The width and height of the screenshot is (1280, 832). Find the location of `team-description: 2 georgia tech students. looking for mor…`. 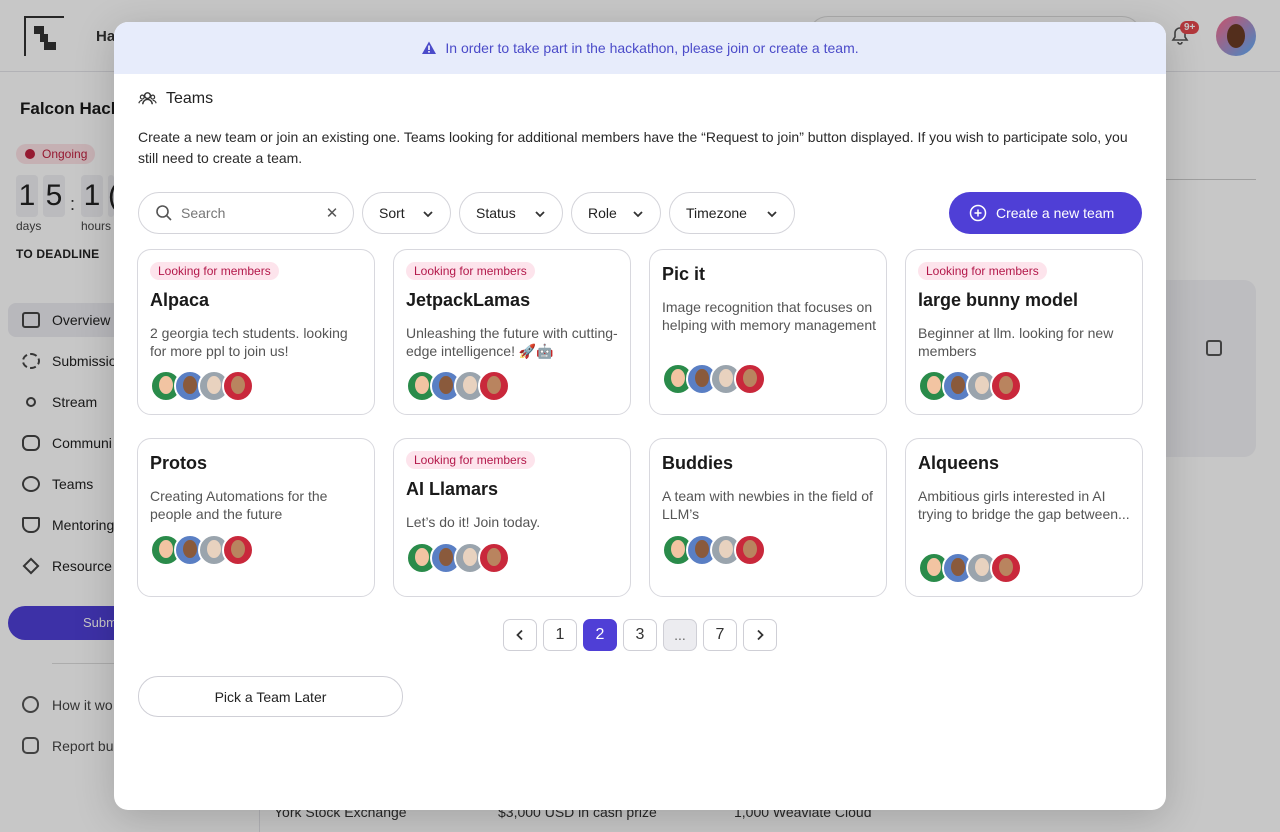

team-description: 2 georgia tech students. looking for mor… is located at coordinates (249, 342).